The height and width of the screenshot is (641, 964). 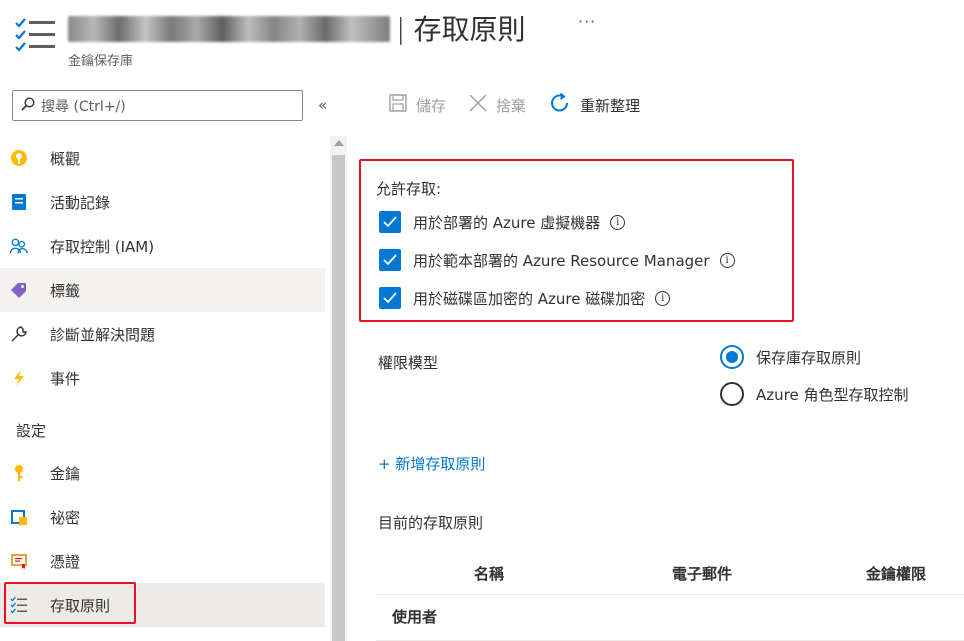 I want to click on column-header-name: 名稱, so click(x=489, y=573).